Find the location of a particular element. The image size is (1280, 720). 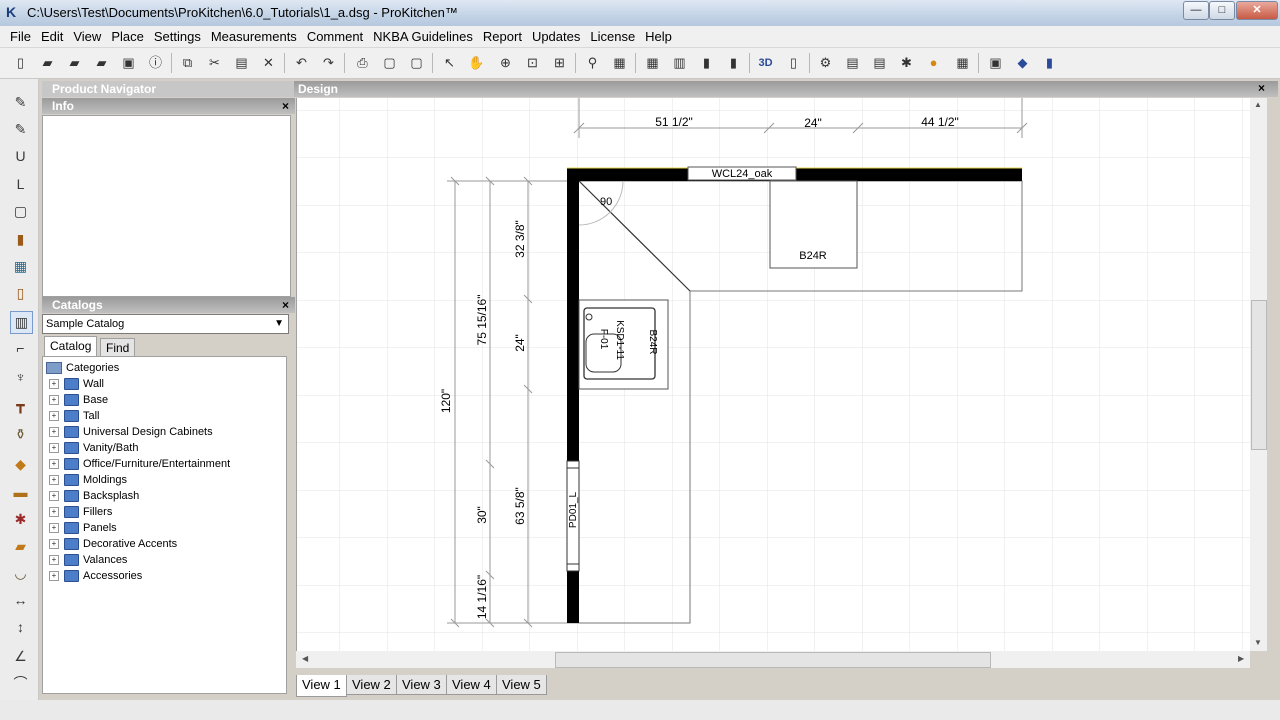

elevation-icon: ▥ is located at coordinates (679, 63).